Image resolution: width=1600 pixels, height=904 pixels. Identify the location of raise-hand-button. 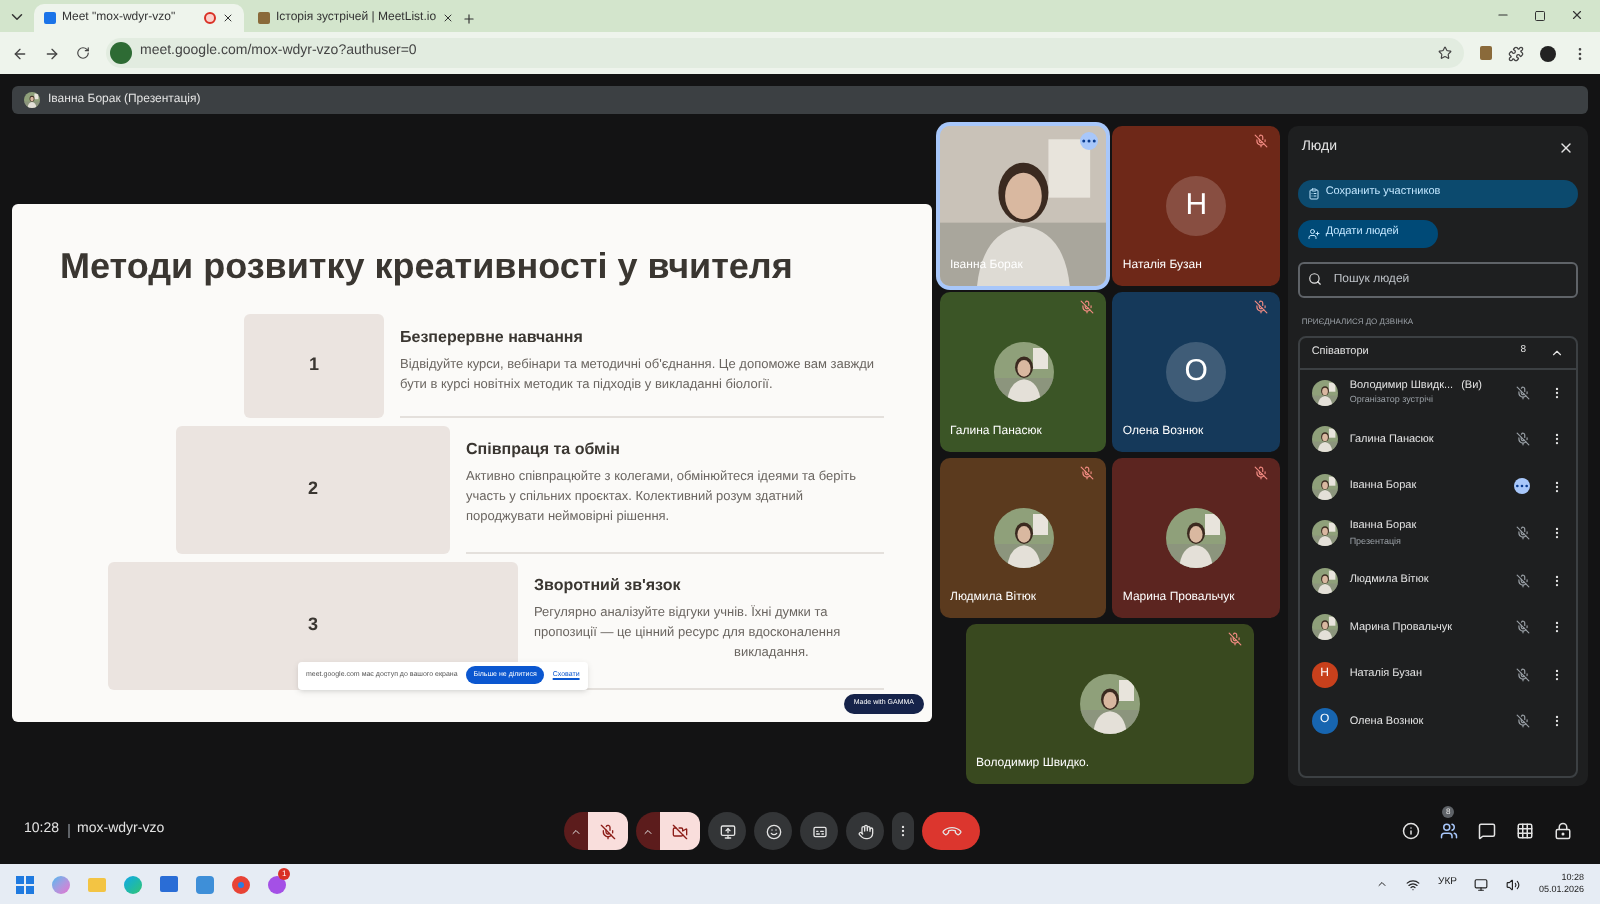
(865, 831).